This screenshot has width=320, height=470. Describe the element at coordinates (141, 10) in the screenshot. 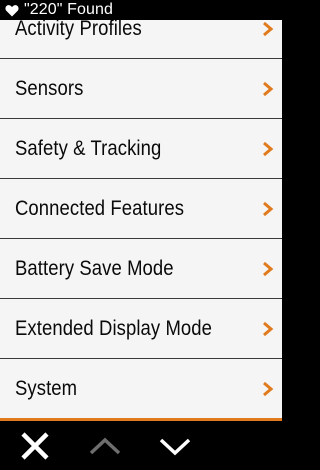

I see `notification-banner: "220" Found` at that location.